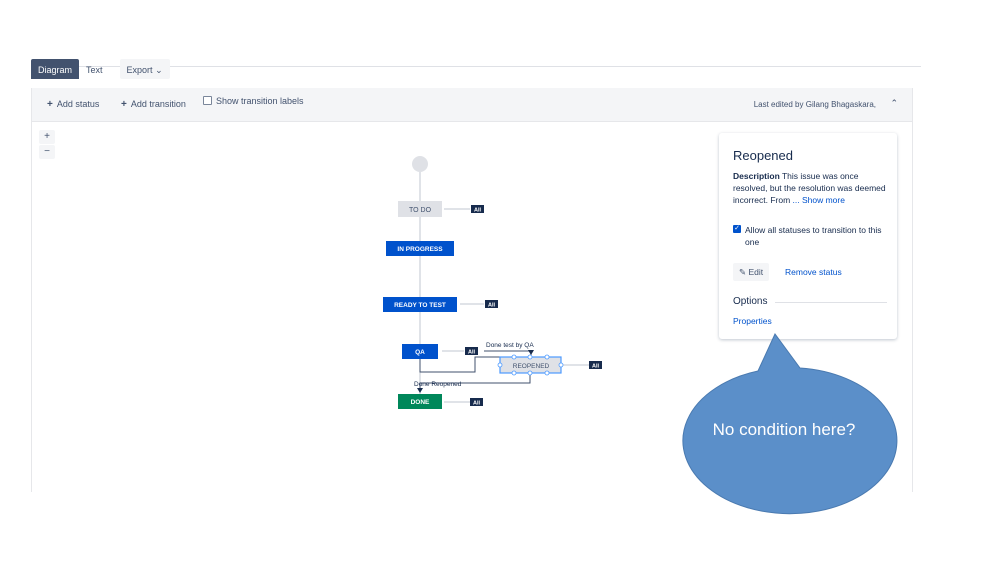 This screenshot has height=562, width=999. I want to click on speech-bubble, so click(790, 424).